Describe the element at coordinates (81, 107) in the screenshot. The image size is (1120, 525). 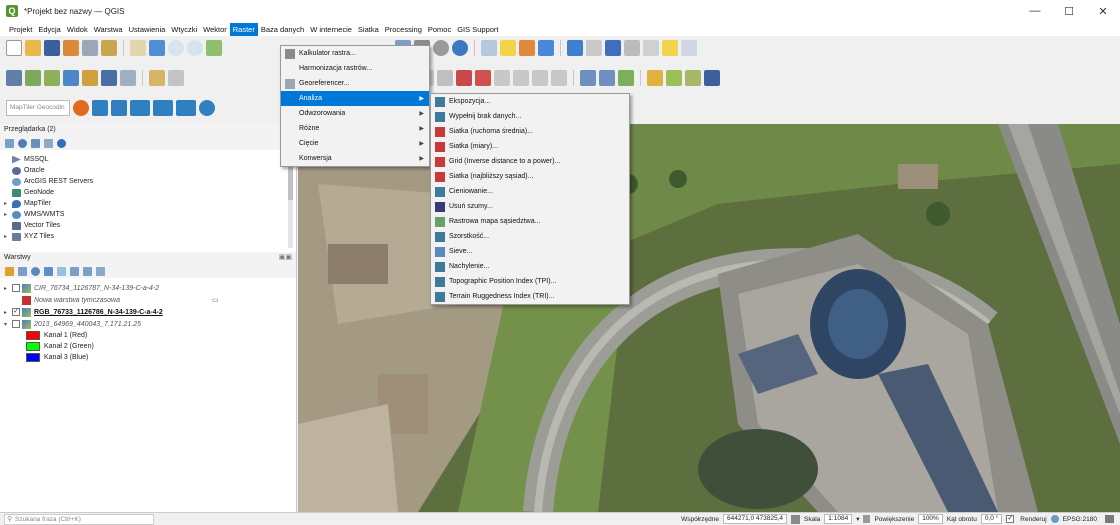
I see `plugin-location-icon` at that location.